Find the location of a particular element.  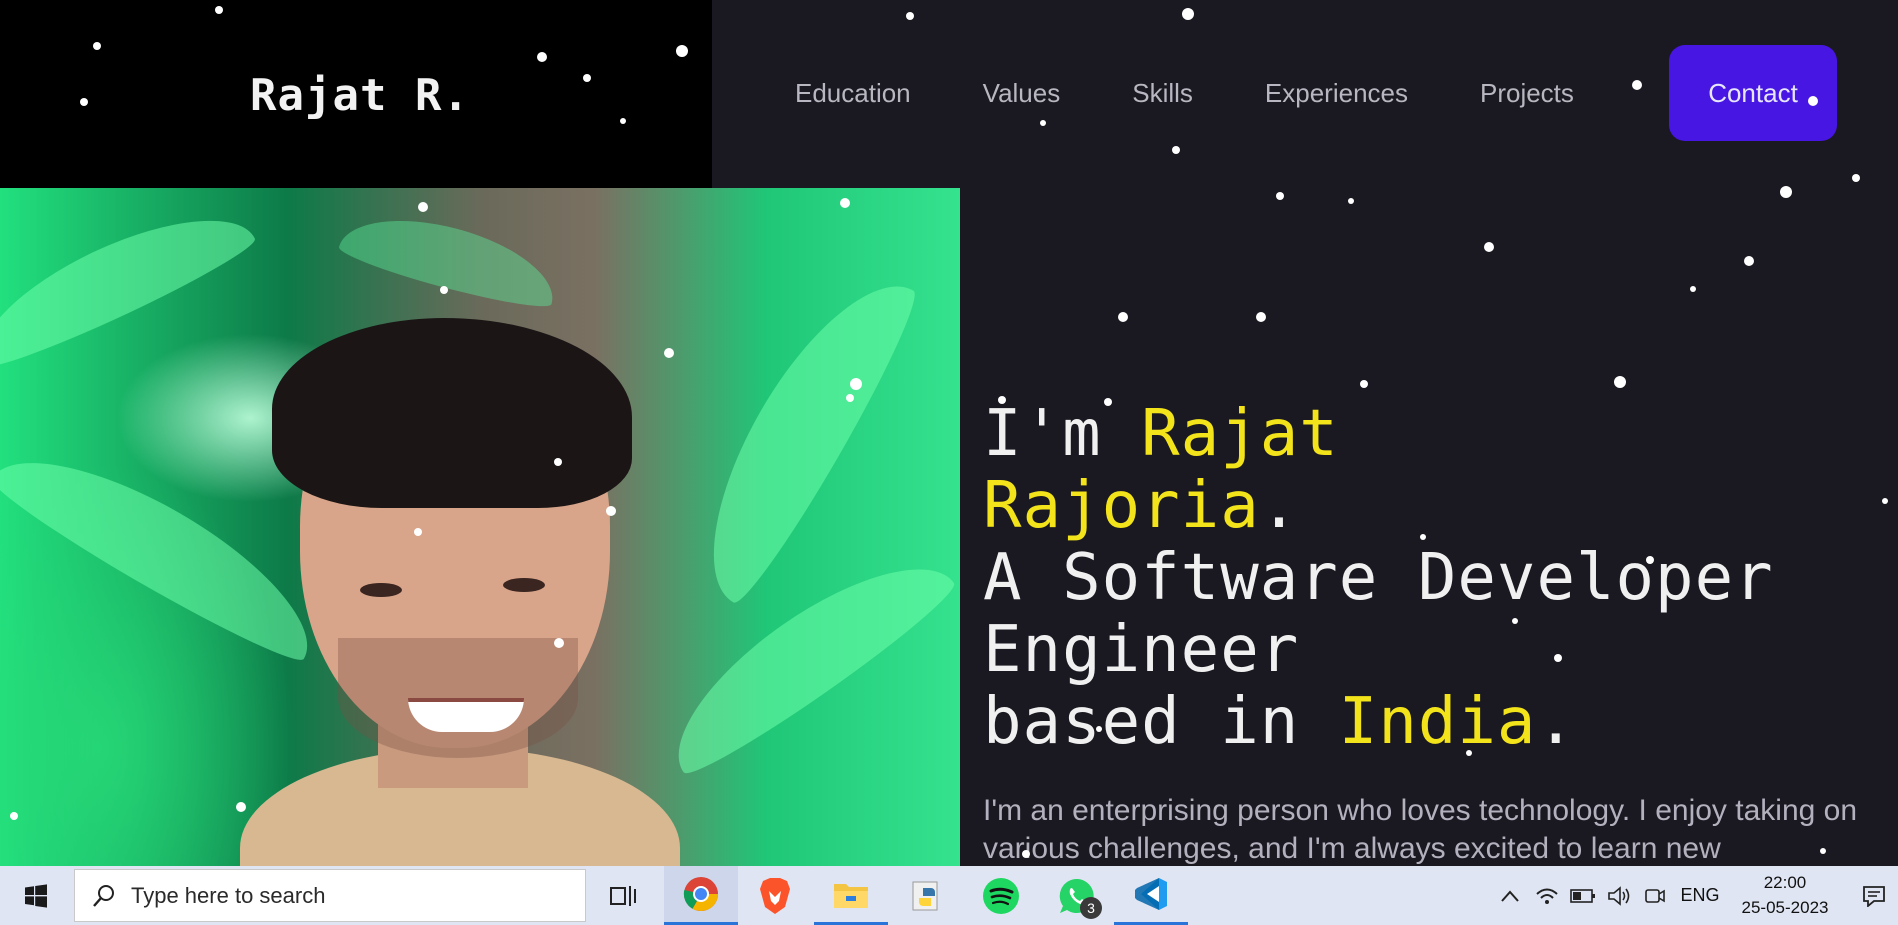

task-view-icon is located at coordinates (623, 895).